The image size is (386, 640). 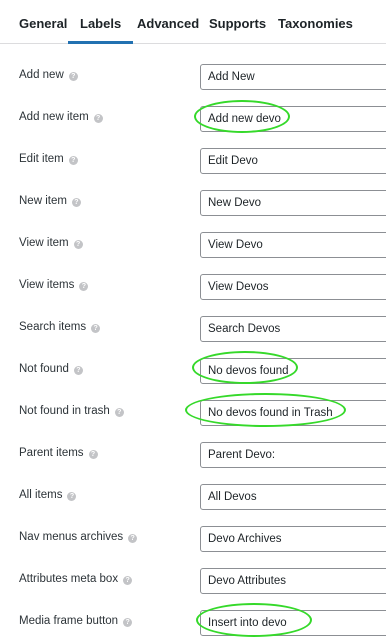 What do you see at coordinates (64, 411) in the screenshot?
I see `field-label: Not found in trash` at bounding box center [64, 411].